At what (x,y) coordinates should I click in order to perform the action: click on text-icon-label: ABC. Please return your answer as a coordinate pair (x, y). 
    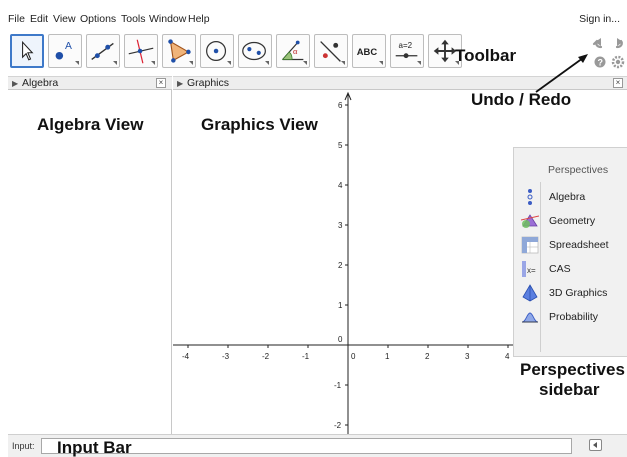
    Looking at the image, I should click on (367, 51).